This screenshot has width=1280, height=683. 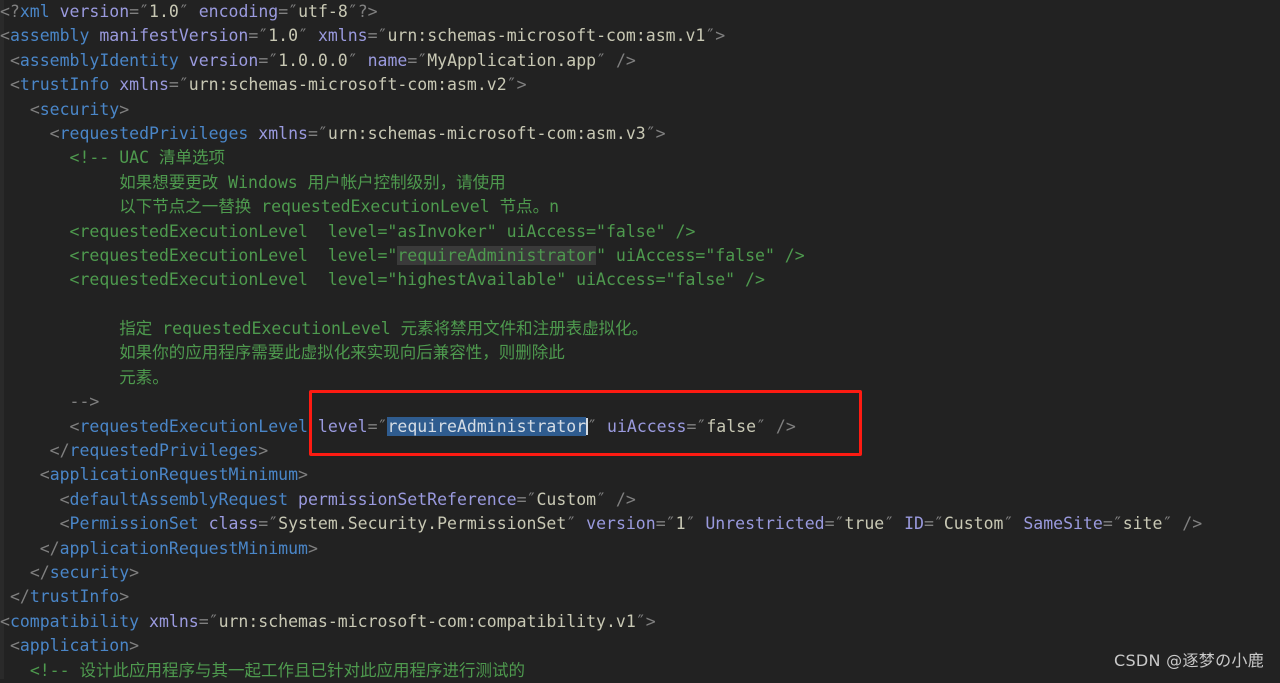 What do you see at coordinates (1063, 524) in the screenshot?
I see `token-attr-samesite: SameSite` at bounding box center [1063, 524].